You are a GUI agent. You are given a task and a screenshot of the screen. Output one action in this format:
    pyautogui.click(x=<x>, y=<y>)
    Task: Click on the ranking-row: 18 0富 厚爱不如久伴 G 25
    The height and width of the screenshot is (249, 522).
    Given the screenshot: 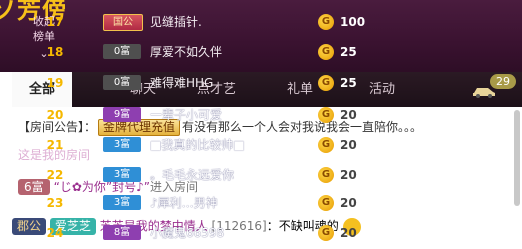 What is the action you would take?
    pyautogui.click(x=220, y=52)
    